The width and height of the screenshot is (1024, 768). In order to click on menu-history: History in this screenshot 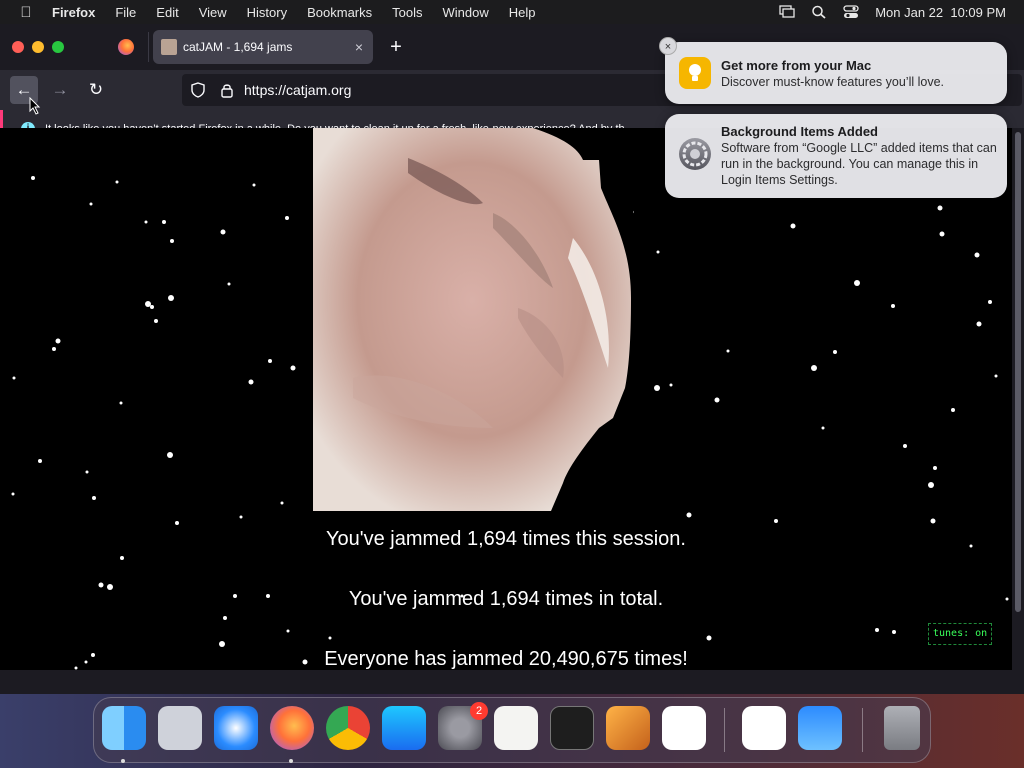, I will do `click(267, 12)`.